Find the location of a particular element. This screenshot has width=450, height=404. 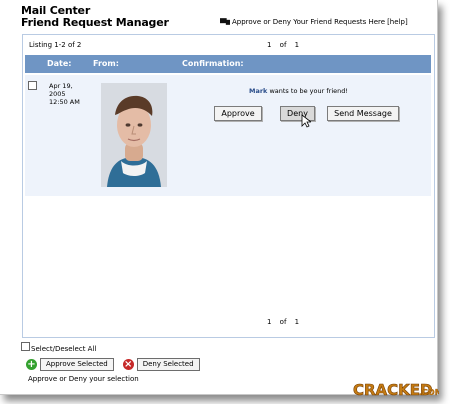

sender-name: Mark is located at coordinates (258, 91).